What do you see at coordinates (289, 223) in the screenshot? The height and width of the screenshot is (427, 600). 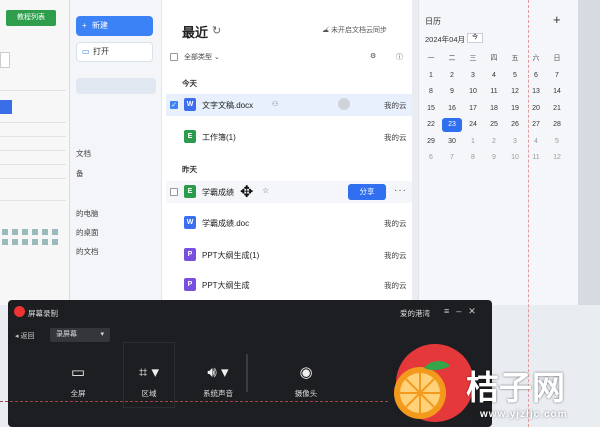 I see `file-row: W 学霸成绩.doc 我的云` at bounding box center [289, 223].